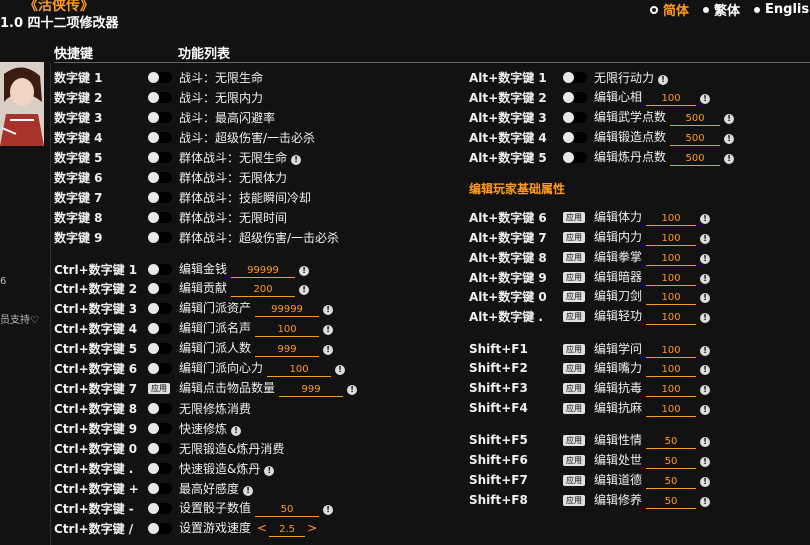  I want to click on increase-arrow-icon: >, so click(312, 528).